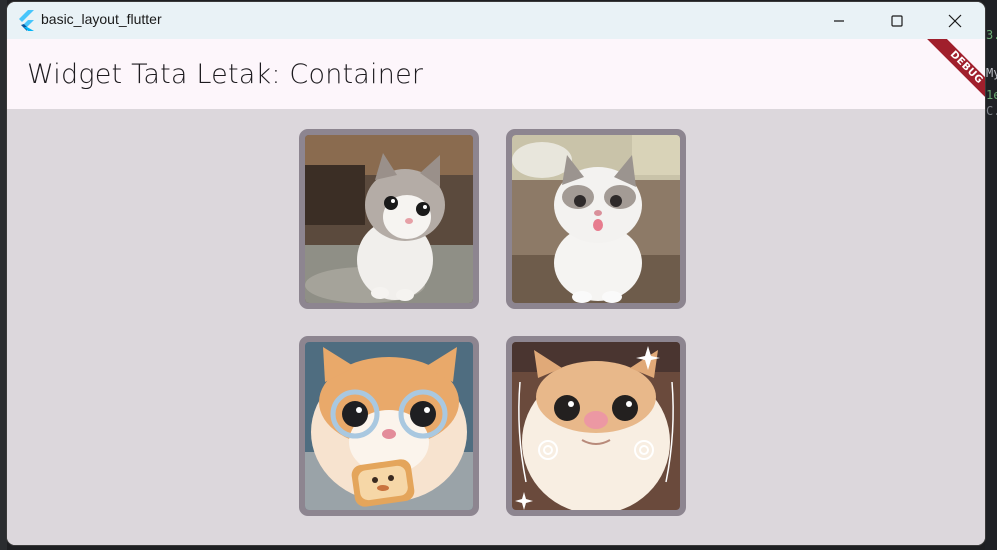  I want to click on page-title: Widget Tata Letak: Container, so click(225, 74).